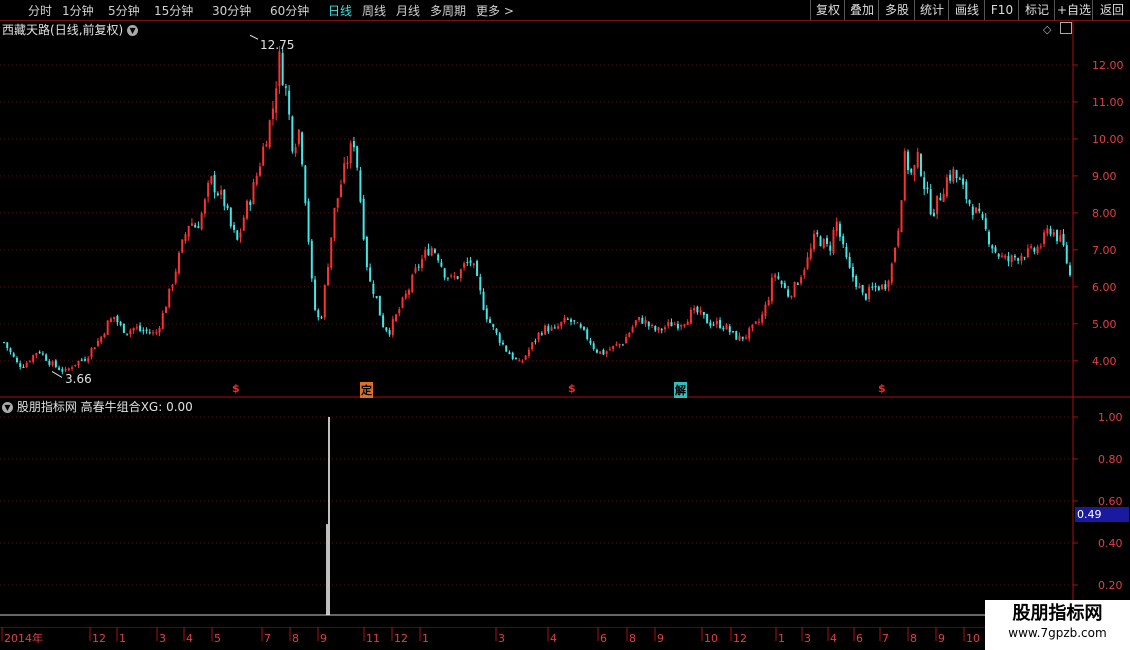 Image resolution: width=1130 pixels, height=650 pixels. I want to click on period-tab-3: 15分钟, so click(173, 10).